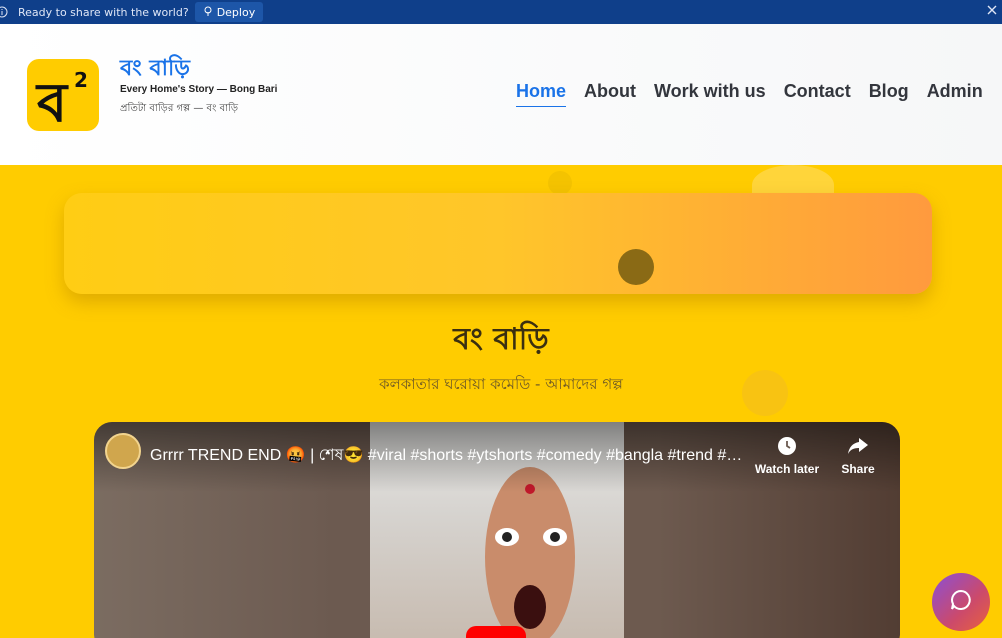  I want to click on deploy-button-label: Deploy, so click(236, 12).